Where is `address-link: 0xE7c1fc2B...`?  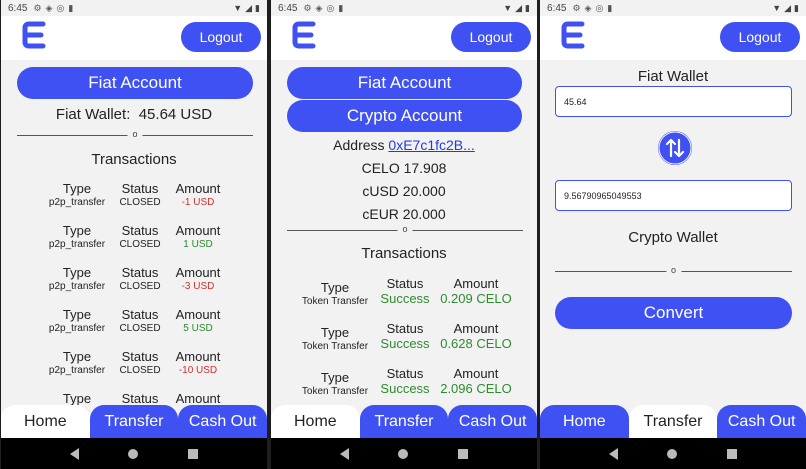
address-link: 0xE7c1fc2B... is located at coordinates (431, 145).